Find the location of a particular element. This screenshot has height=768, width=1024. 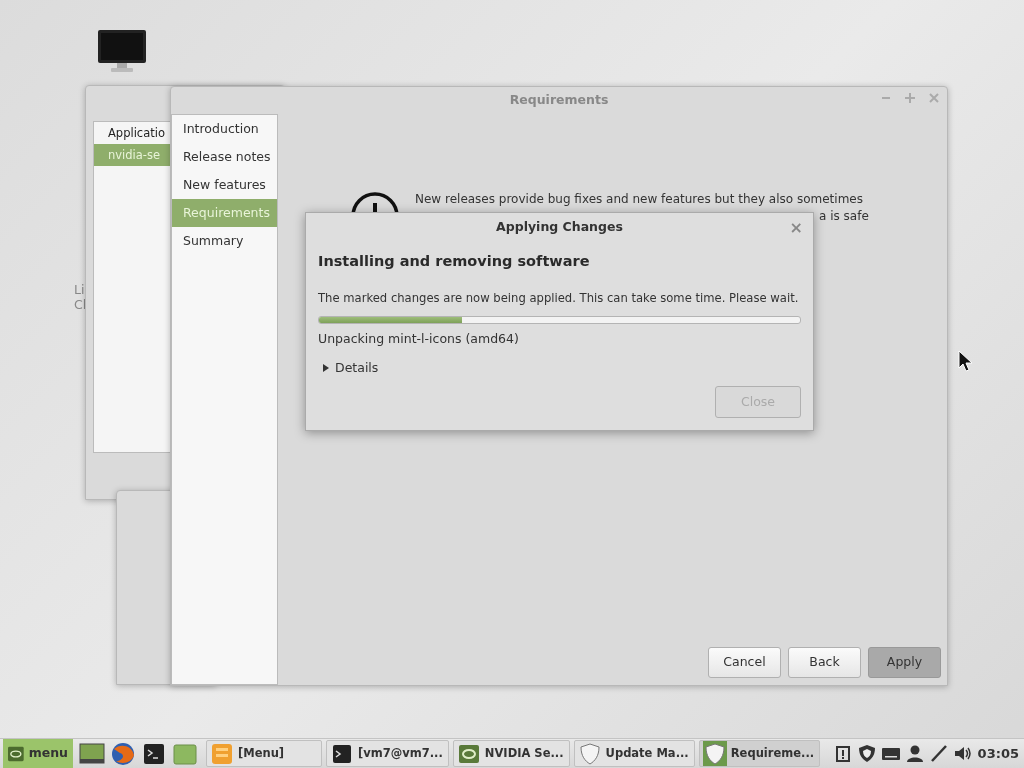

sidebar-item: Summary is located at coordinates (224, 241).